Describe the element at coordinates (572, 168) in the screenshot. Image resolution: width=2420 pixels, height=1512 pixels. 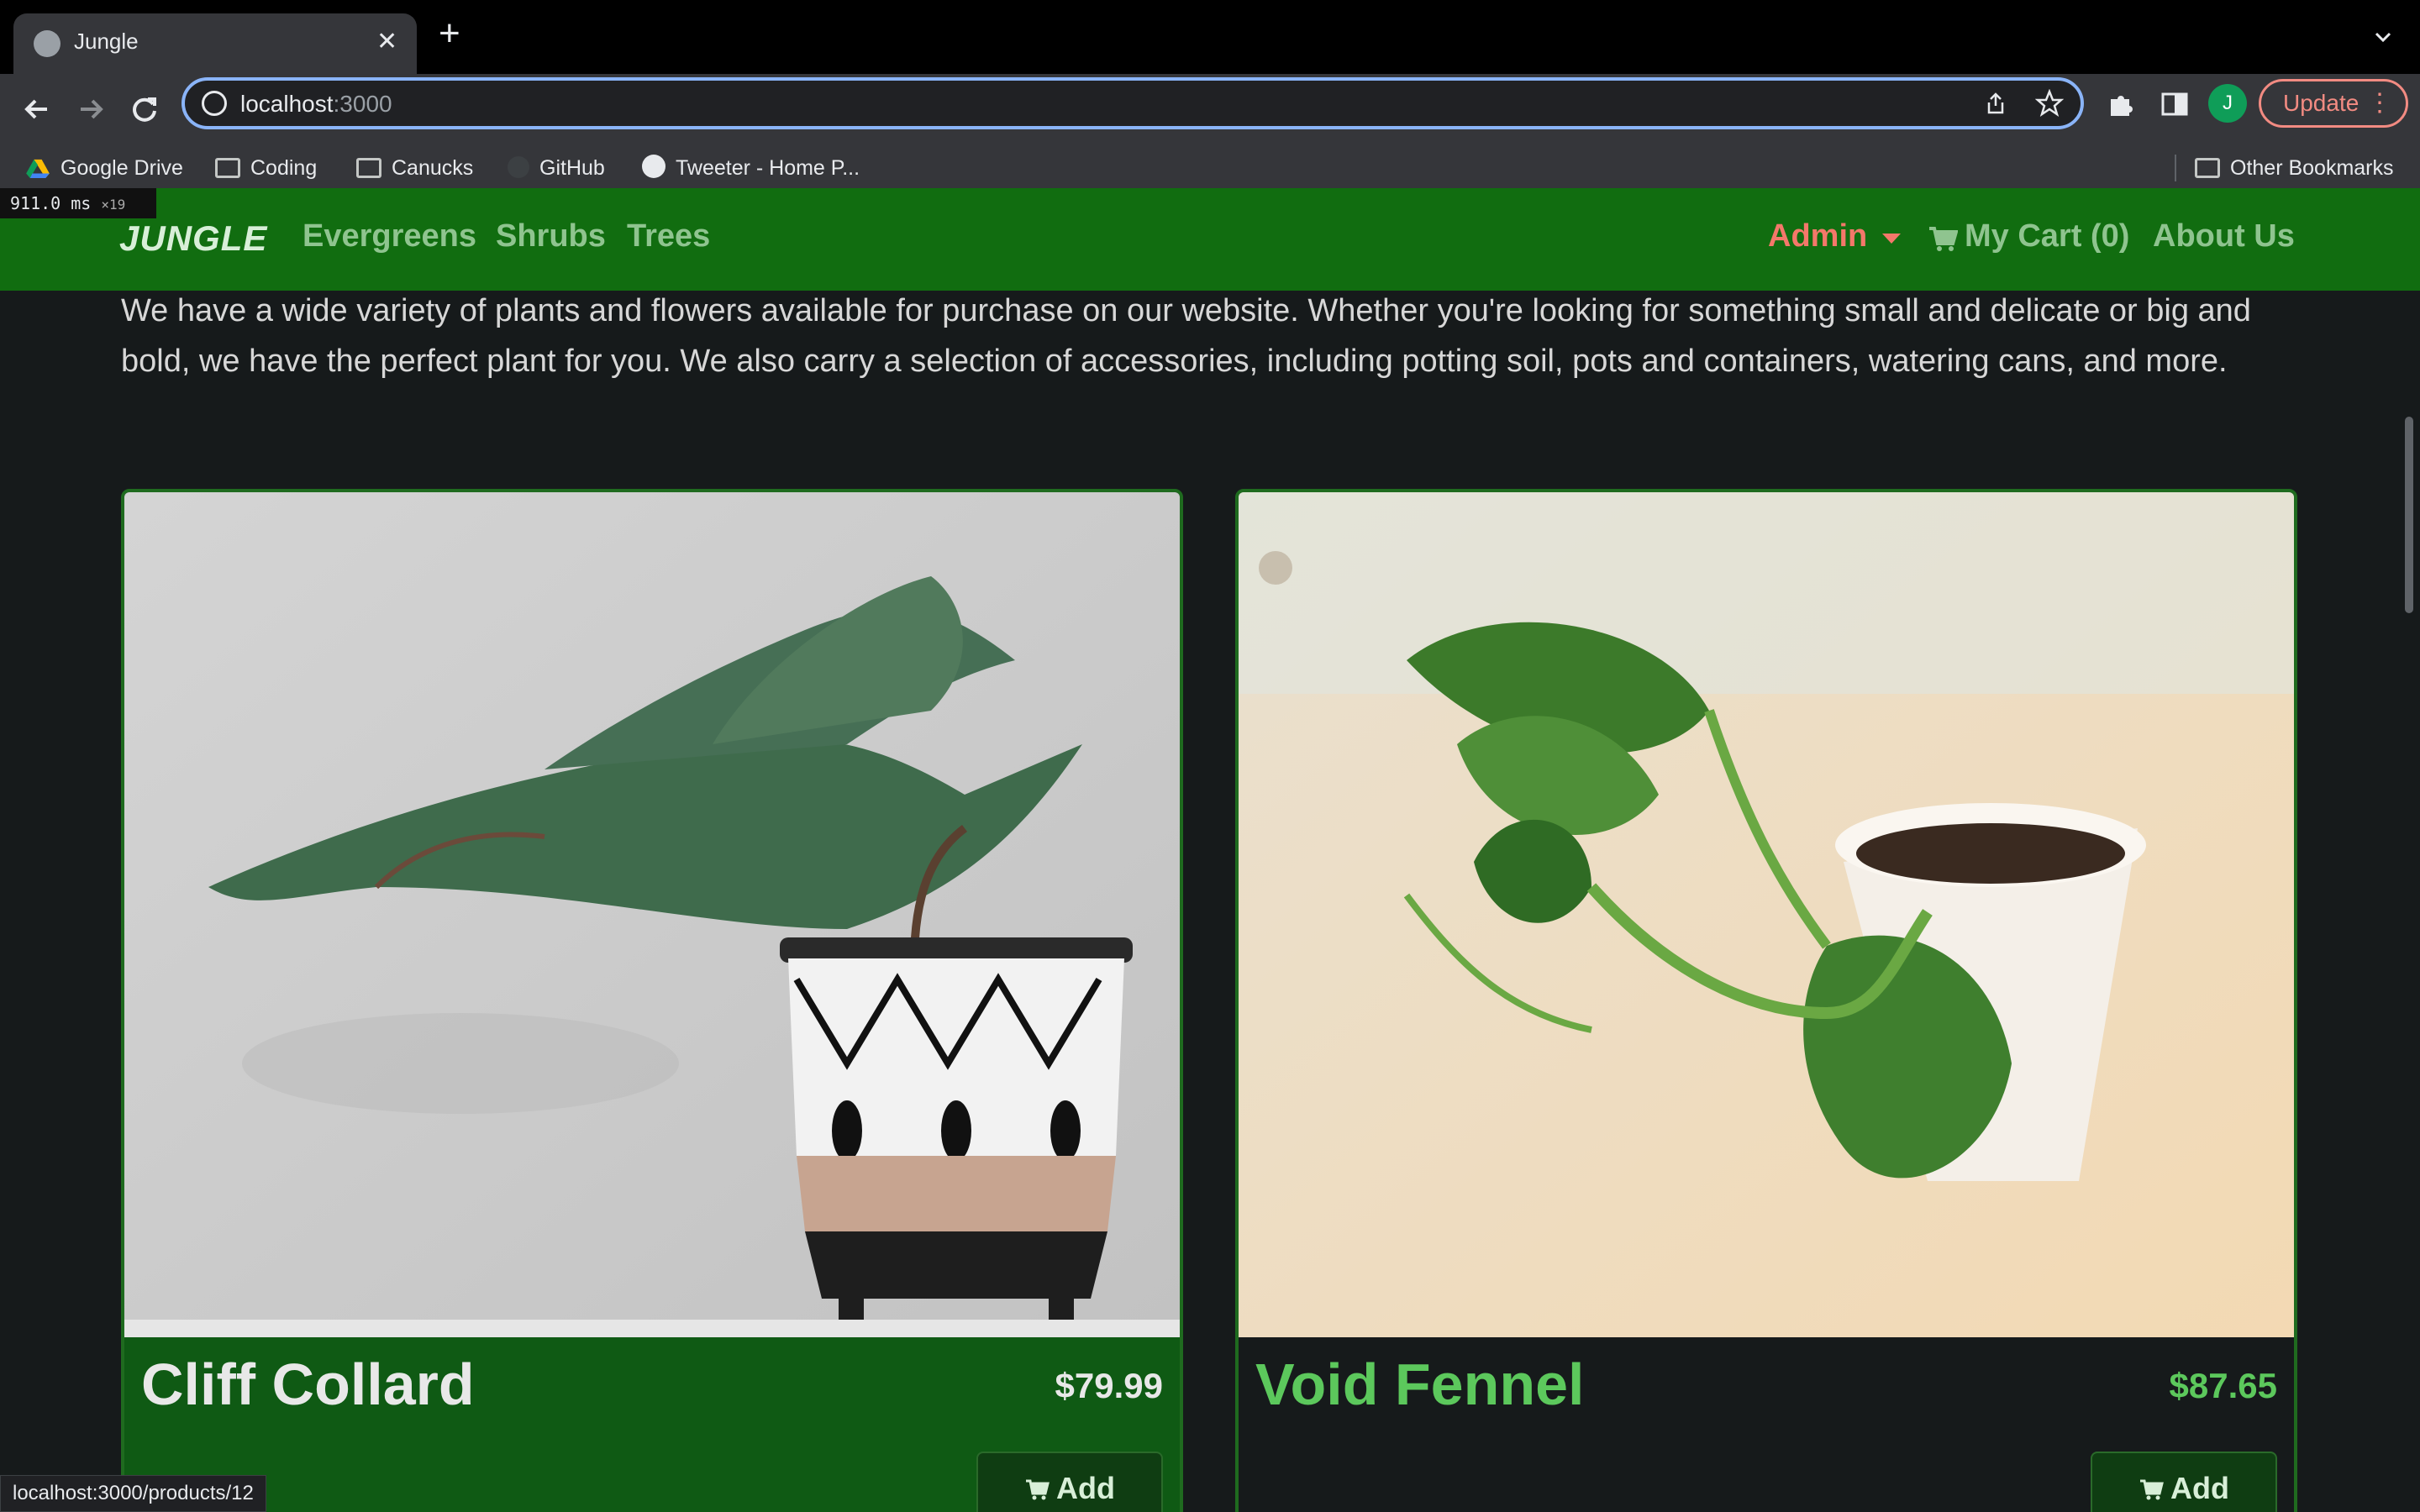
I see `bookmark-label: GitHub` at that location.